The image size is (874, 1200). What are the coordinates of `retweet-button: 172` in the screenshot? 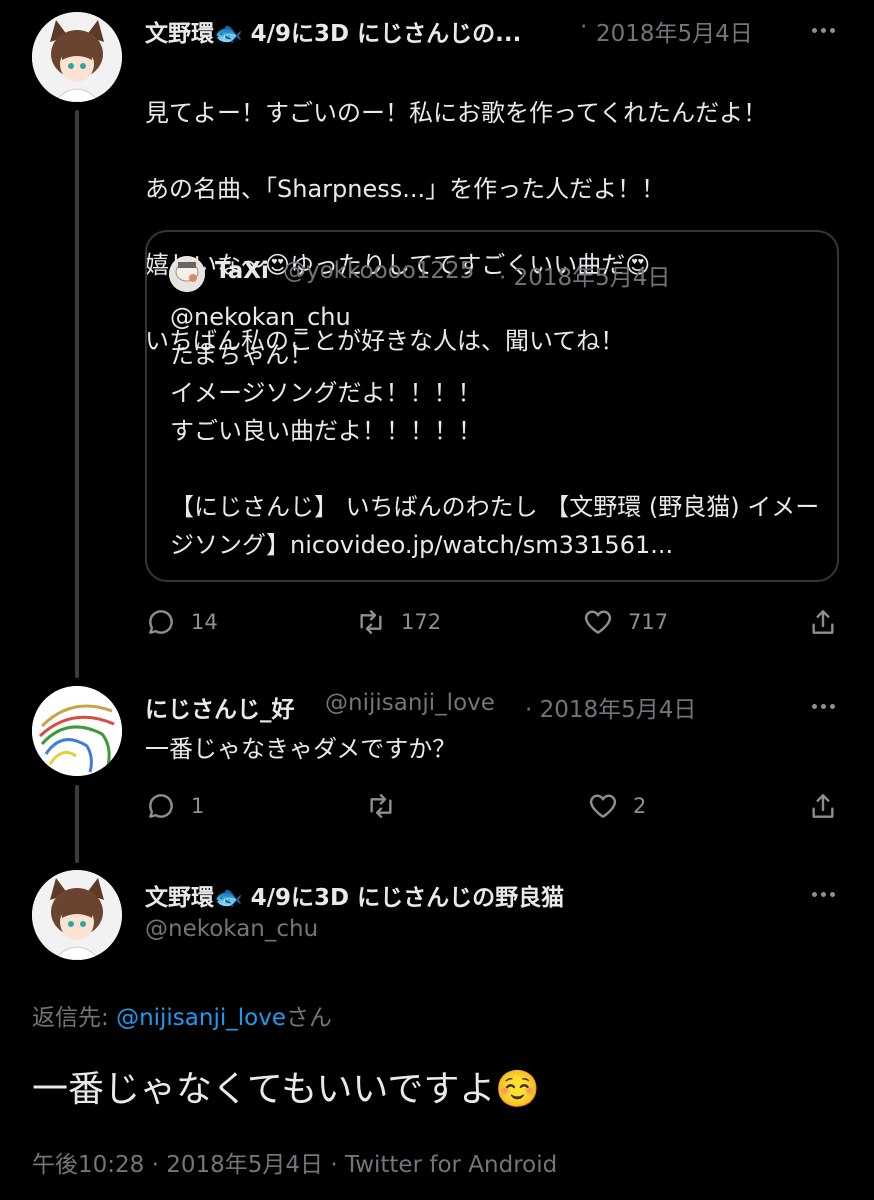 It's located at (398, 622).